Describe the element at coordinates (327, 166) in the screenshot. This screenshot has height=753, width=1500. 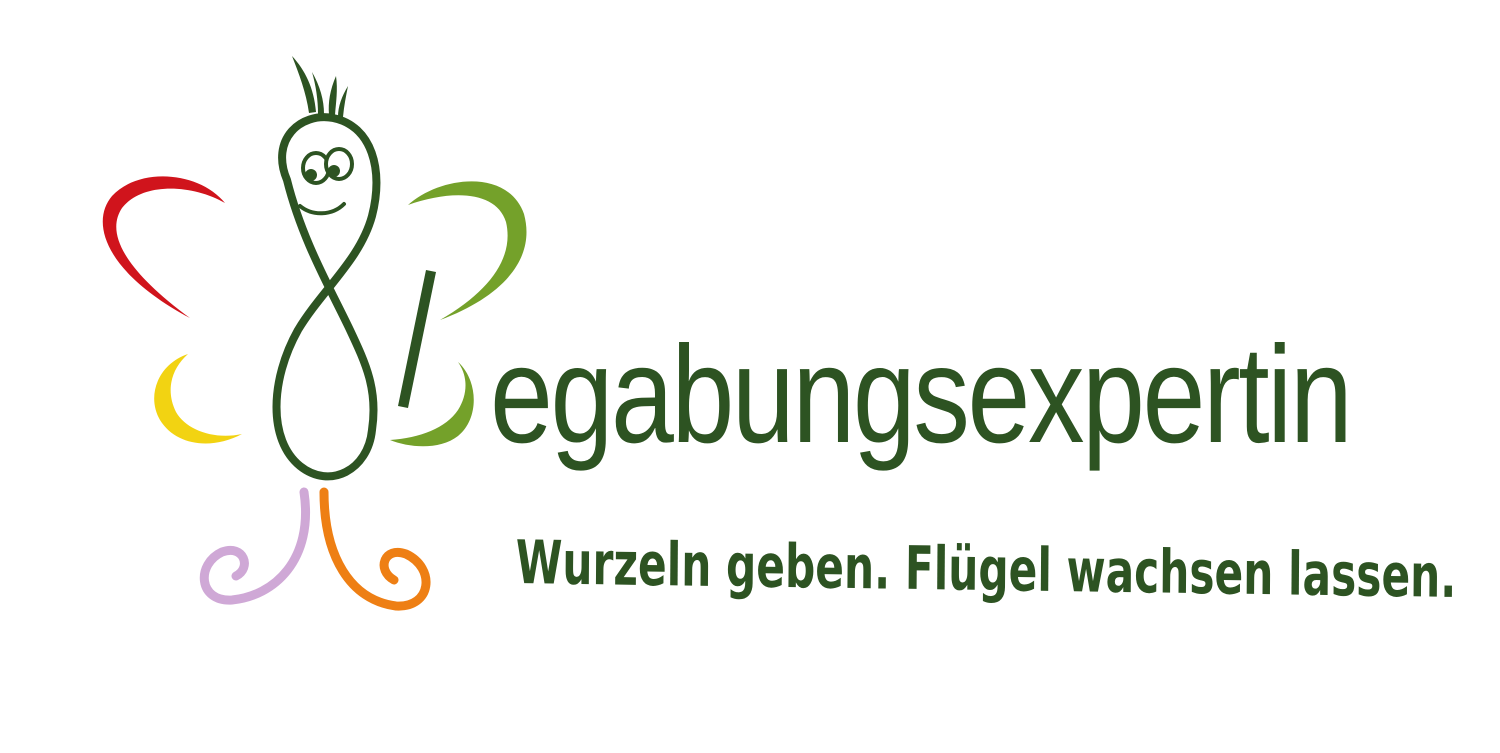
I see `eyes-icon` at that location.